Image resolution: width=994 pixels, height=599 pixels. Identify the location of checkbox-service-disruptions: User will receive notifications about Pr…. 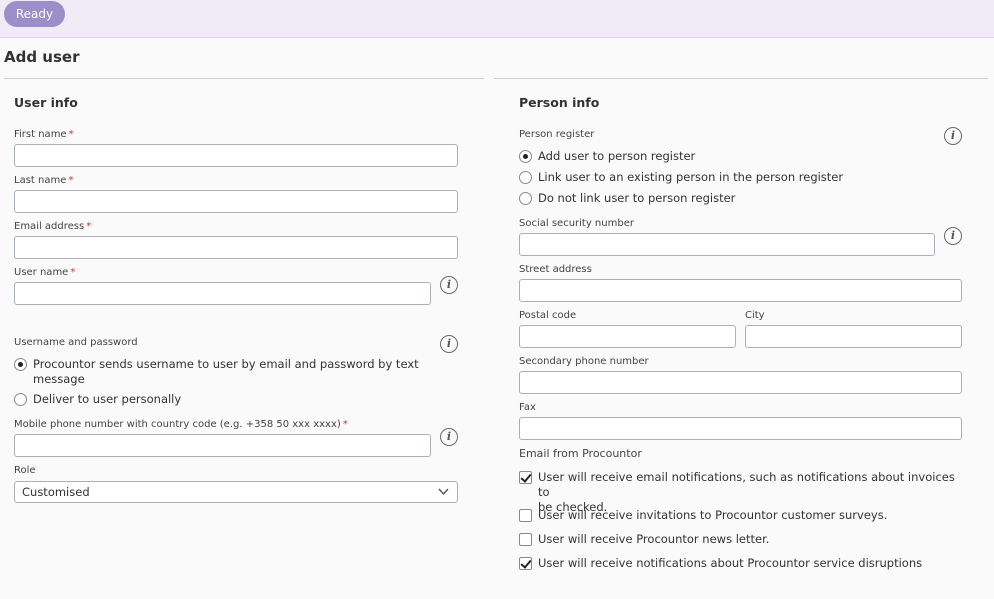
(720, 563).